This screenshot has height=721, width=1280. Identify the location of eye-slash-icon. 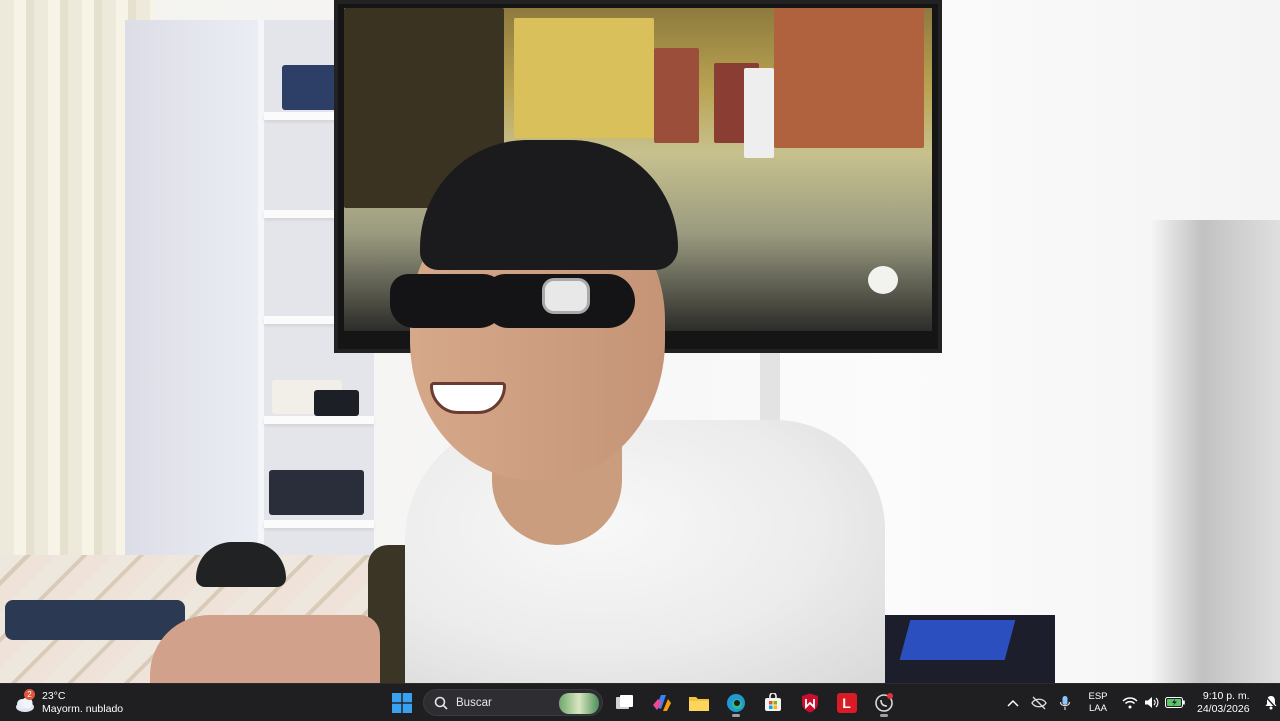
(1039, 702).